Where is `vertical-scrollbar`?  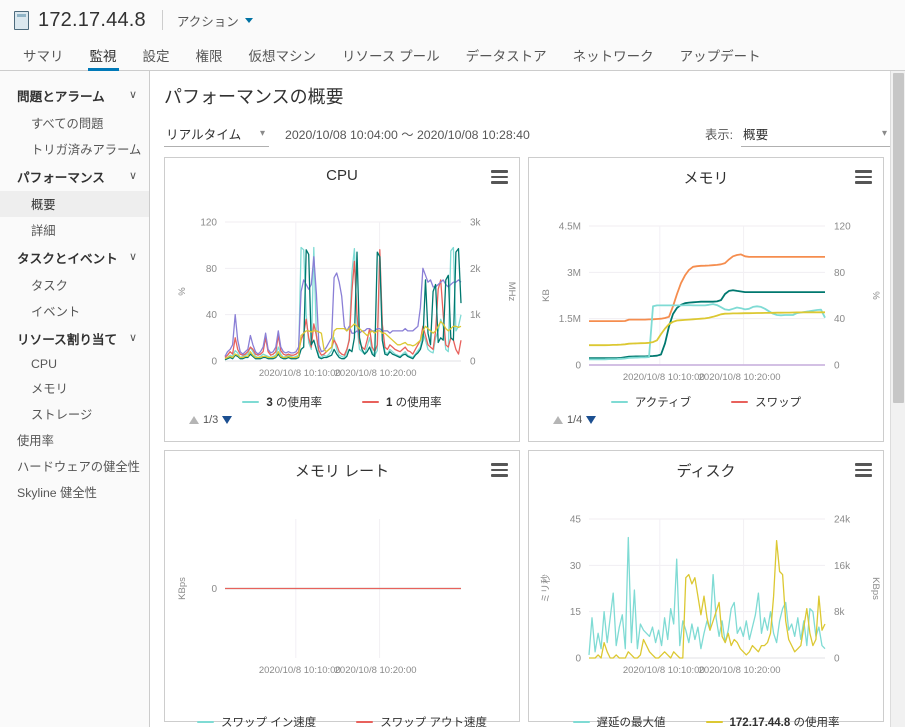 vertical-scrollbar is located at coordinates (897, 399).